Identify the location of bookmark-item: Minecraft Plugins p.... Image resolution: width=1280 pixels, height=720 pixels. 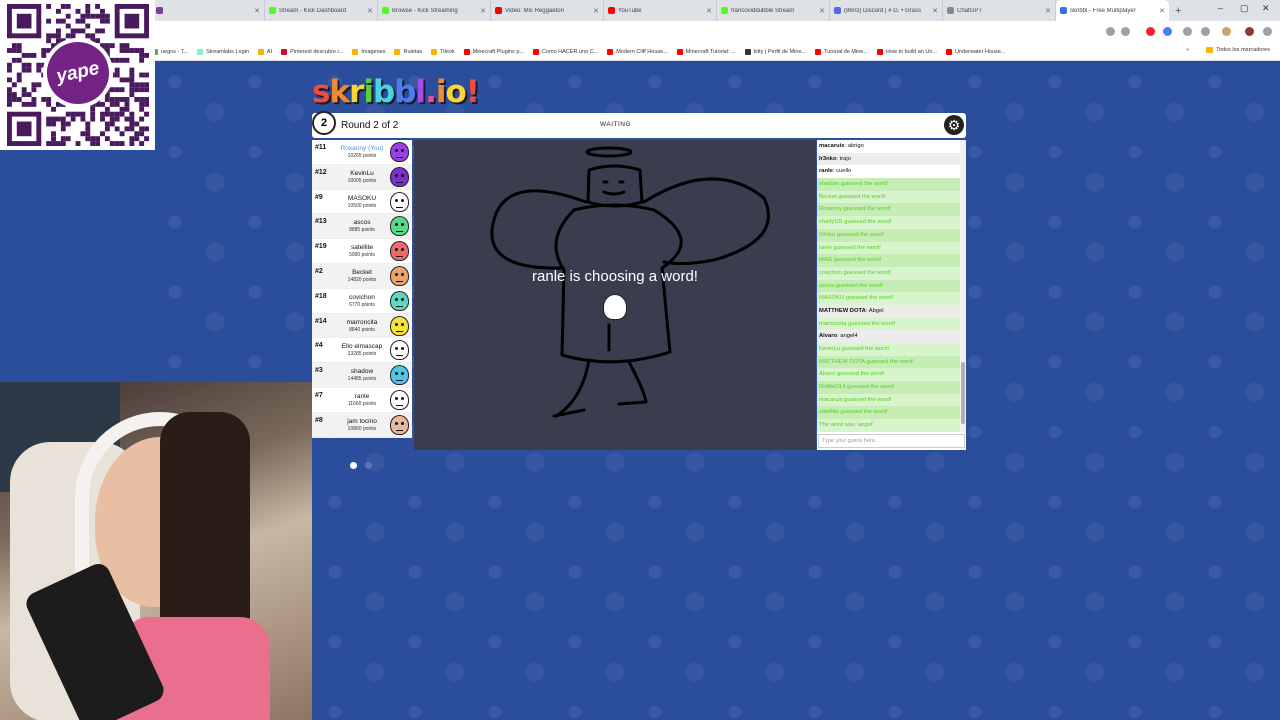
(493, 51).